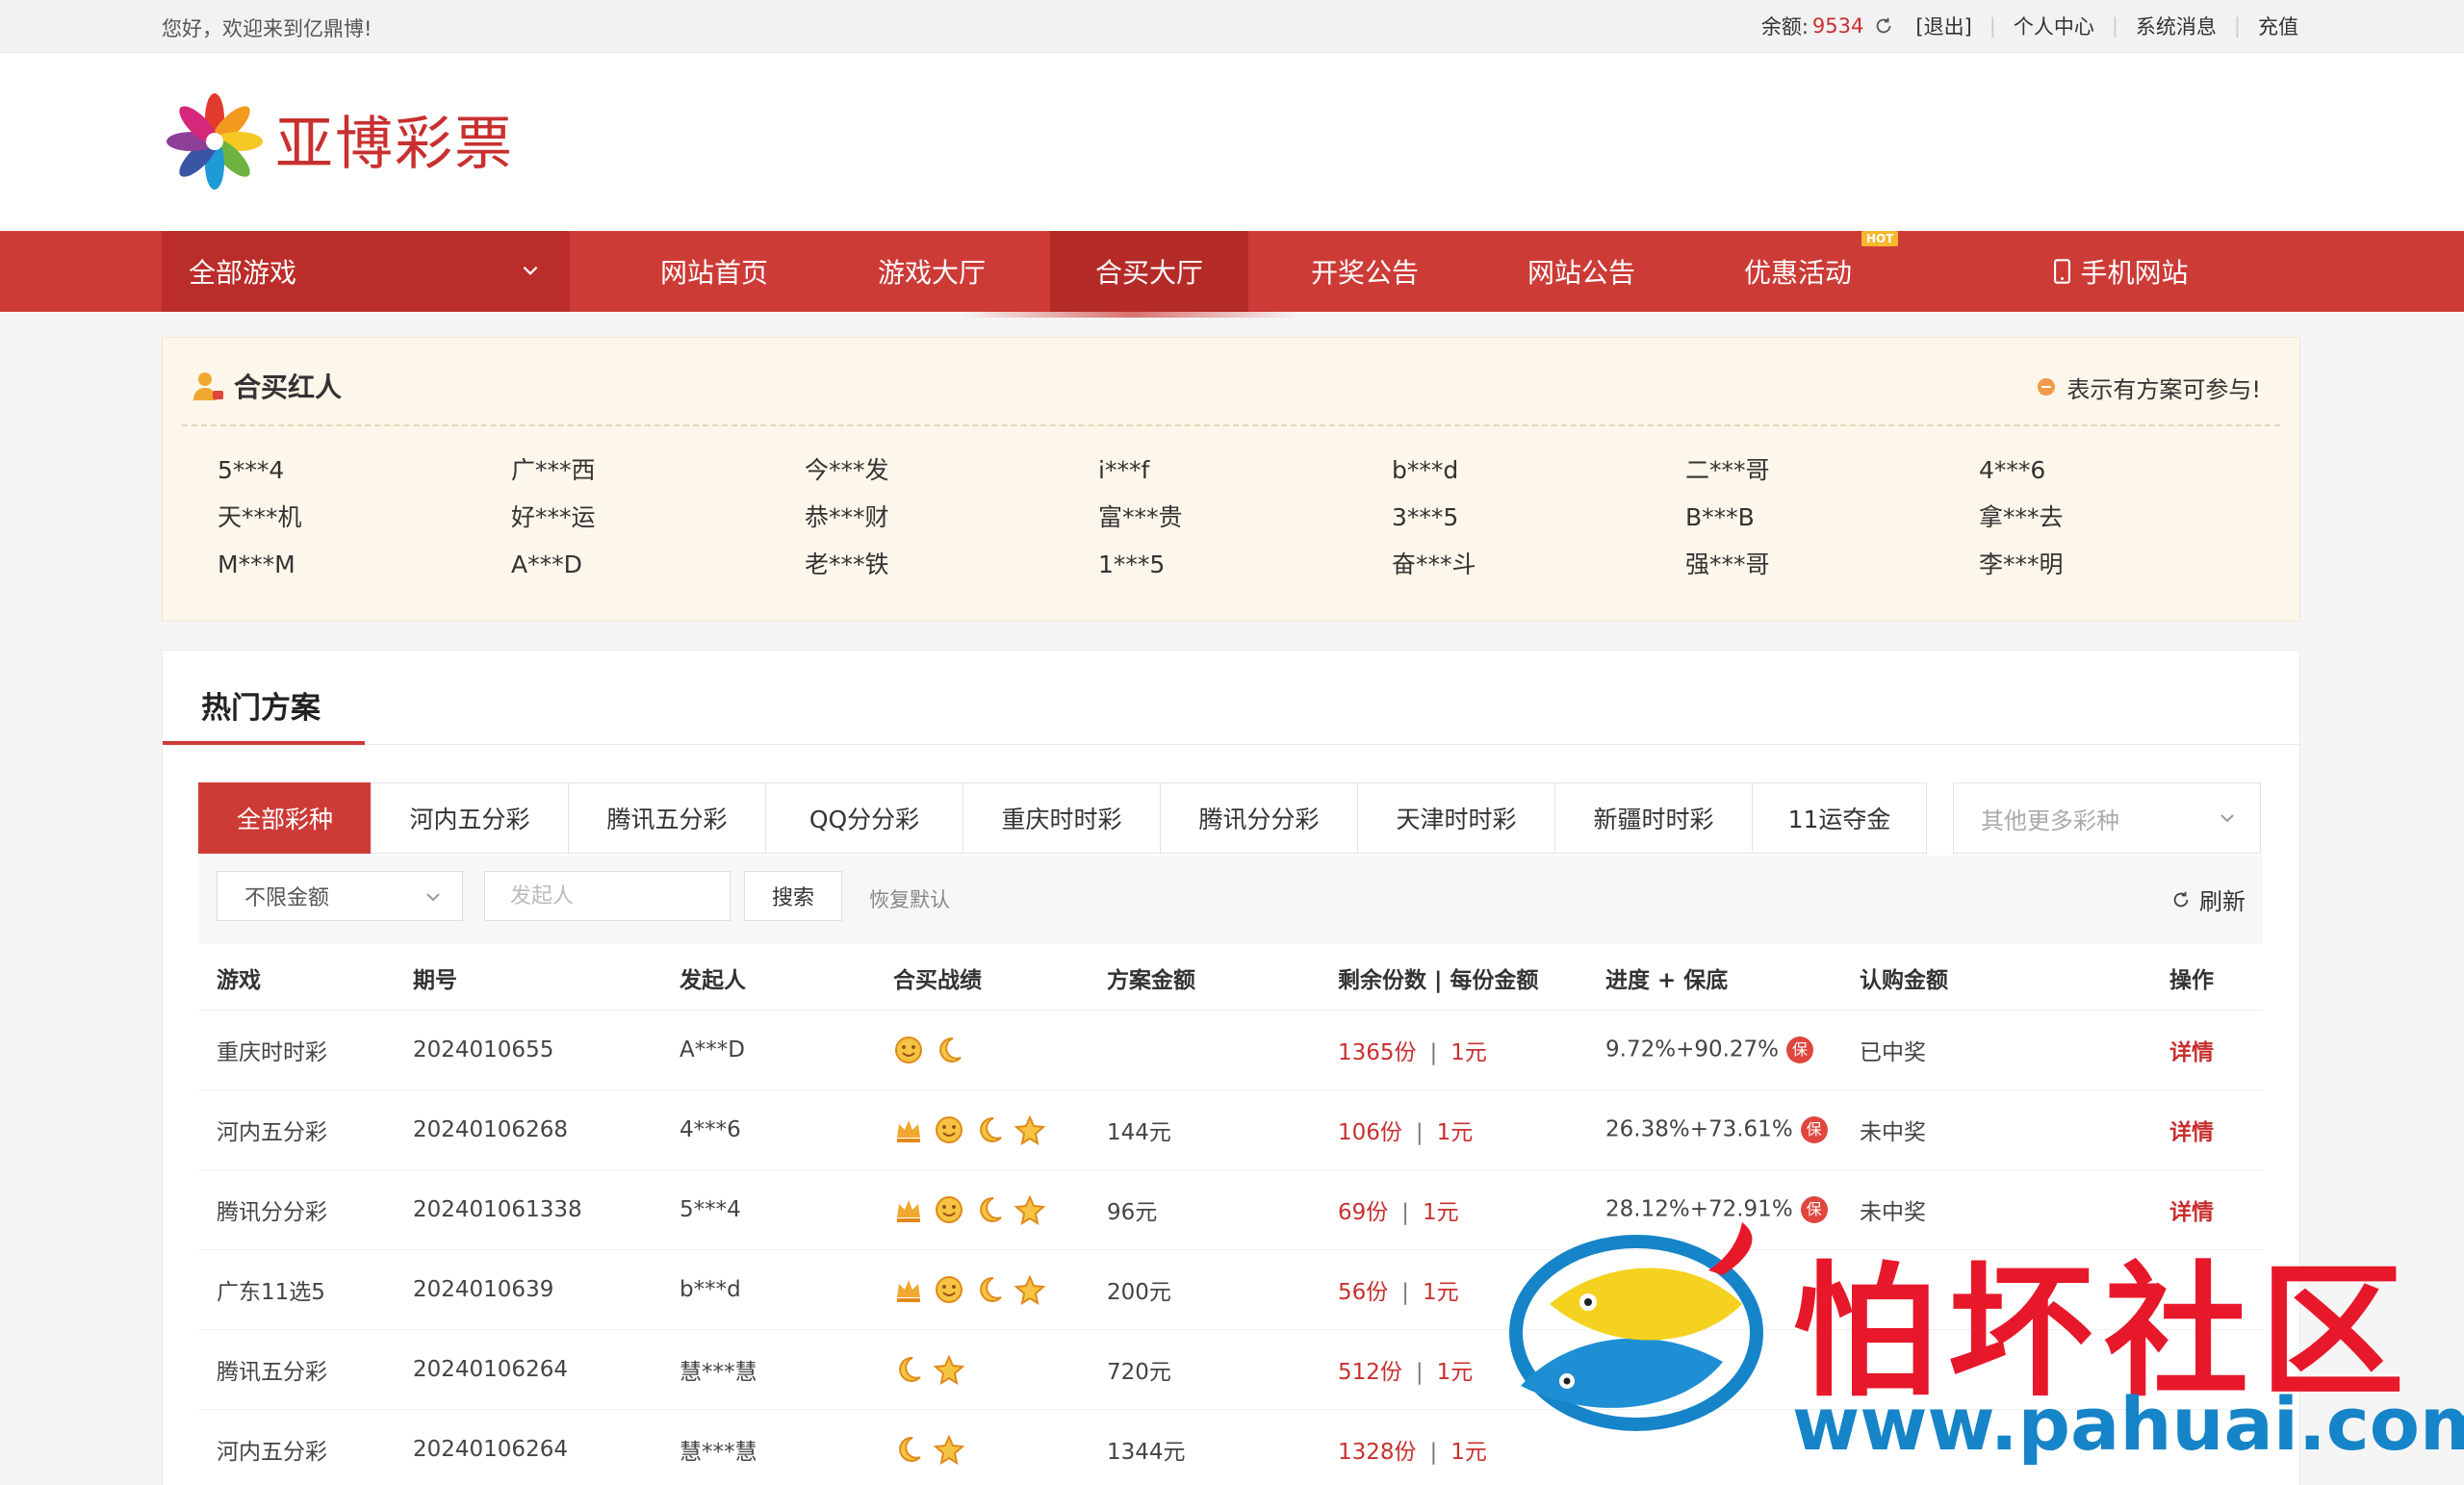 The image size is (2464, 1485). What do you see at coordinates (667, 818) in the screenshot?
I see `tab-tencent-5min: 腾讯五分彩` at bounding box center [667, 818].